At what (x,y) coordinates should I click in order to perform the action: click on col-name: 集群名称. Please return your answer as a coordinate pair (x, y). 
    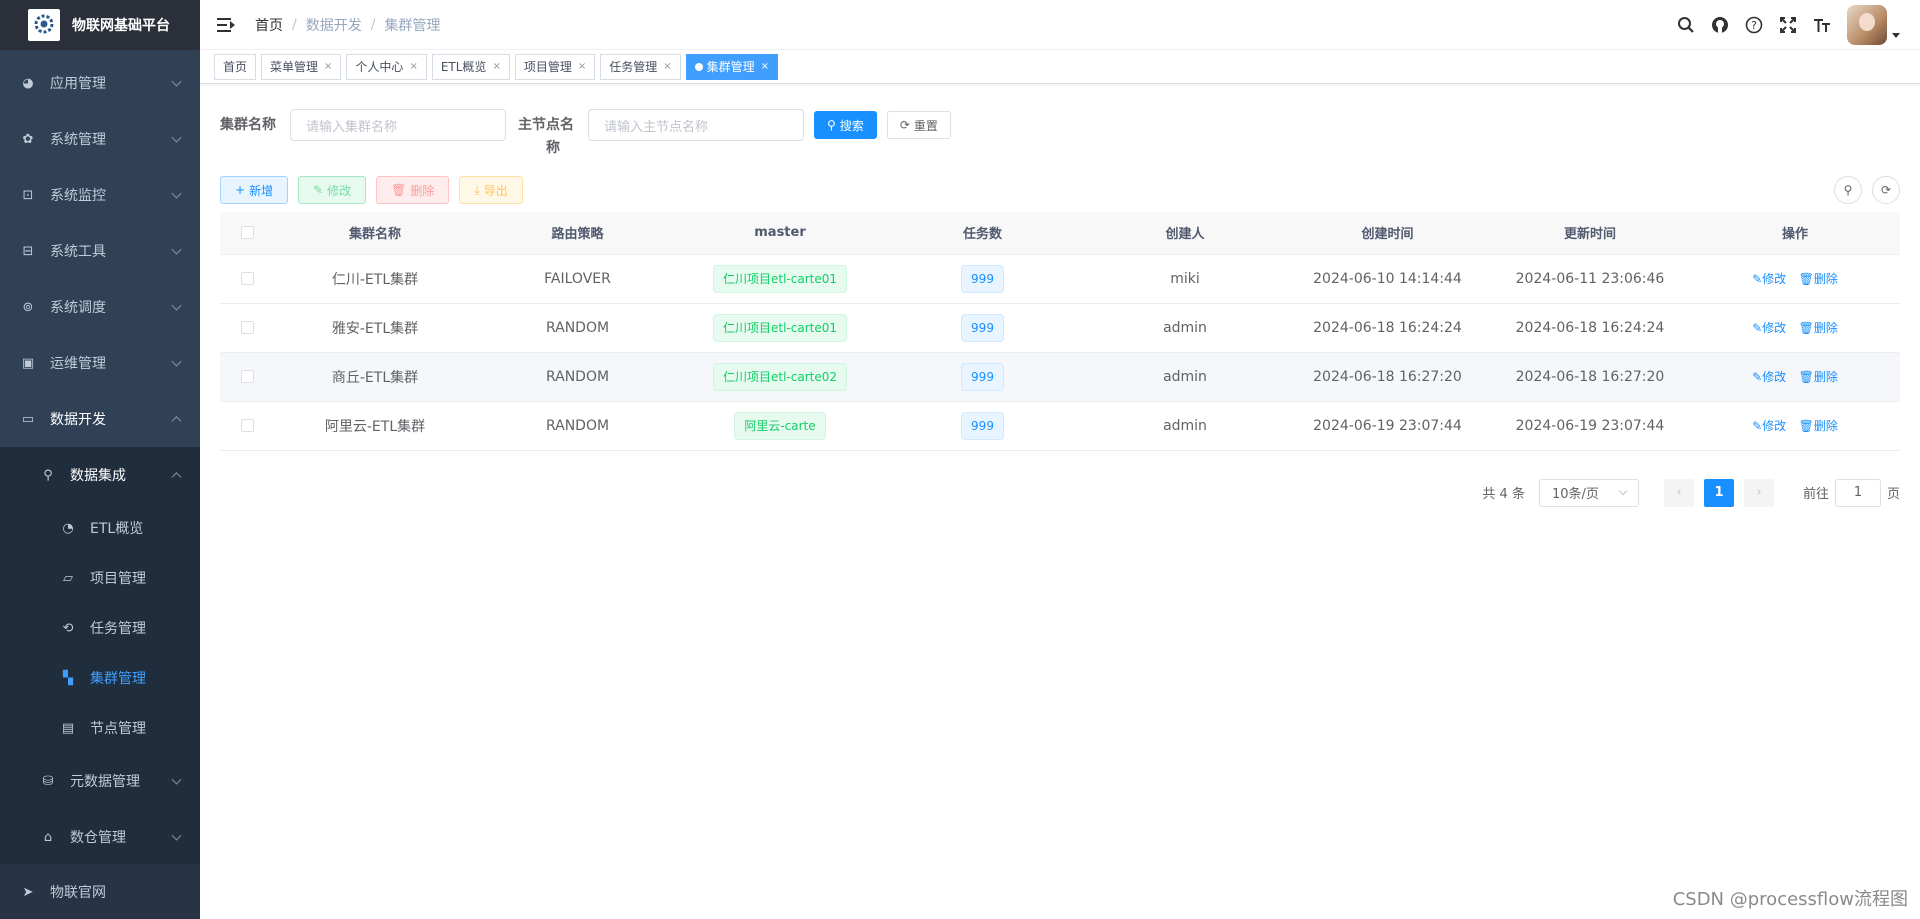
    Looking at the image, I should click on (375, 233).